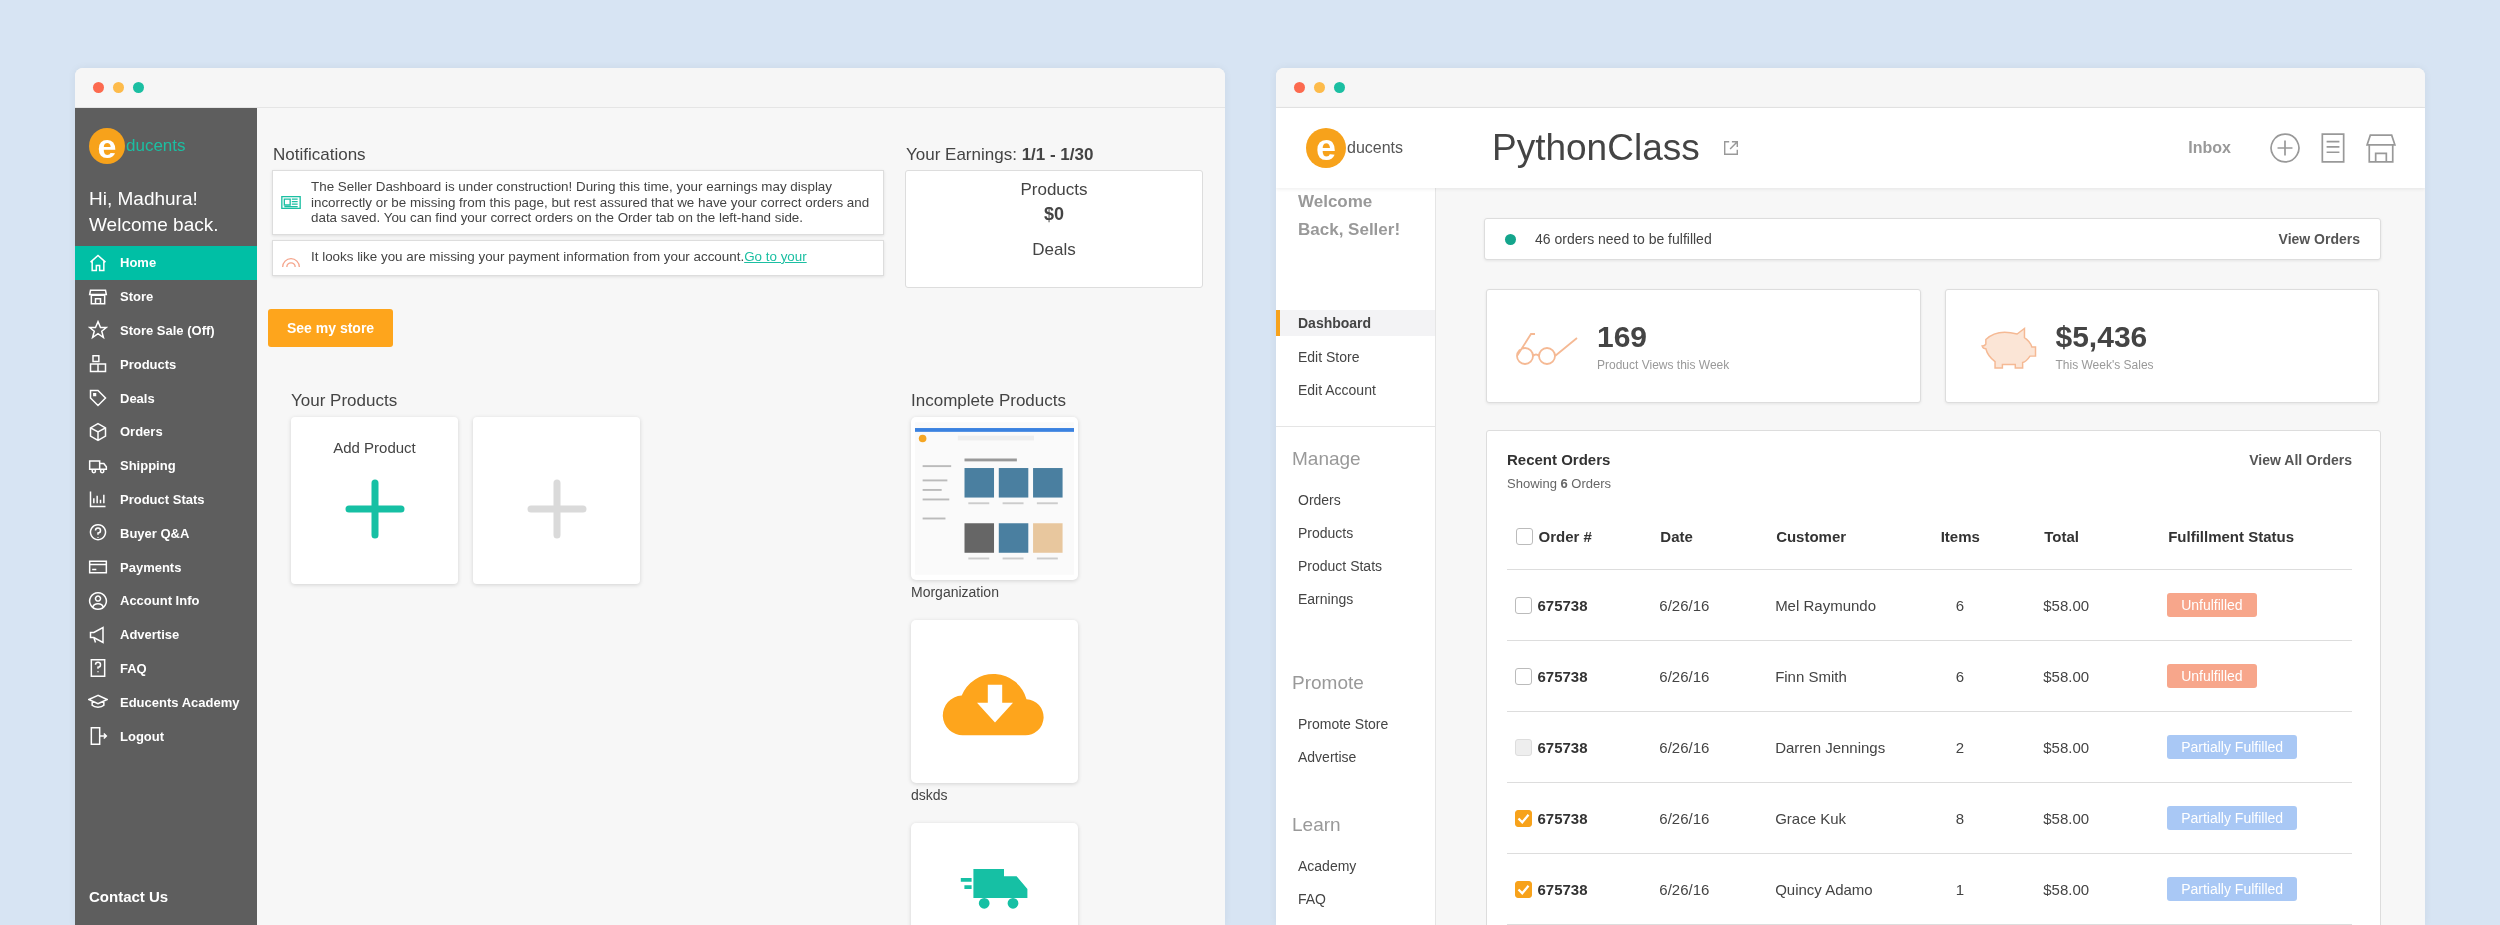  Describe the element at coordinates (98, 668) in the screenshot. I see `help-icon` at that location.